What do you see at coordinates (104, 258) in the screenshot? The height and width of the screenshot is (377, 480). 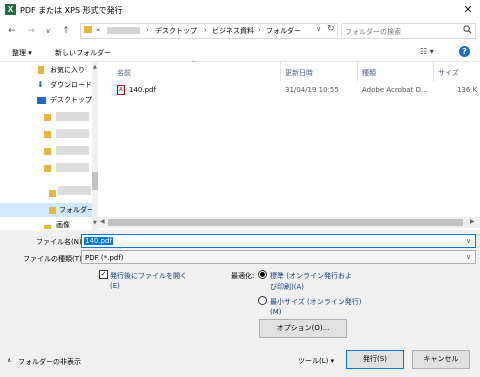 I see `filetype-value: PDF (*.pdf)` at bounding box center [104, 258].